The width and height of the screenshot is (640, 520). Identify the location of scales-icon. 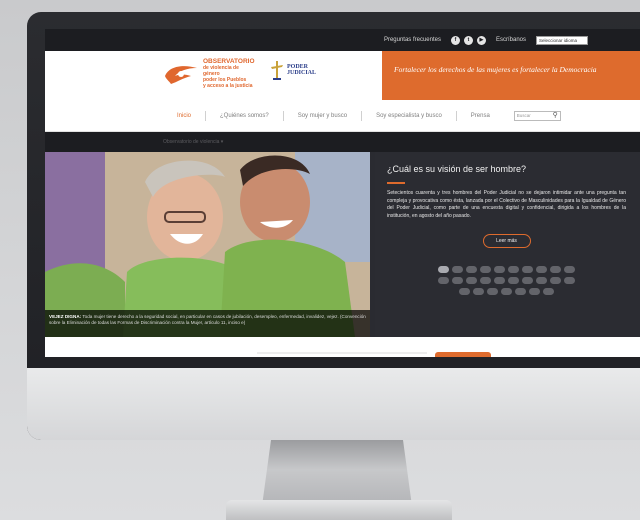
(277, 70).